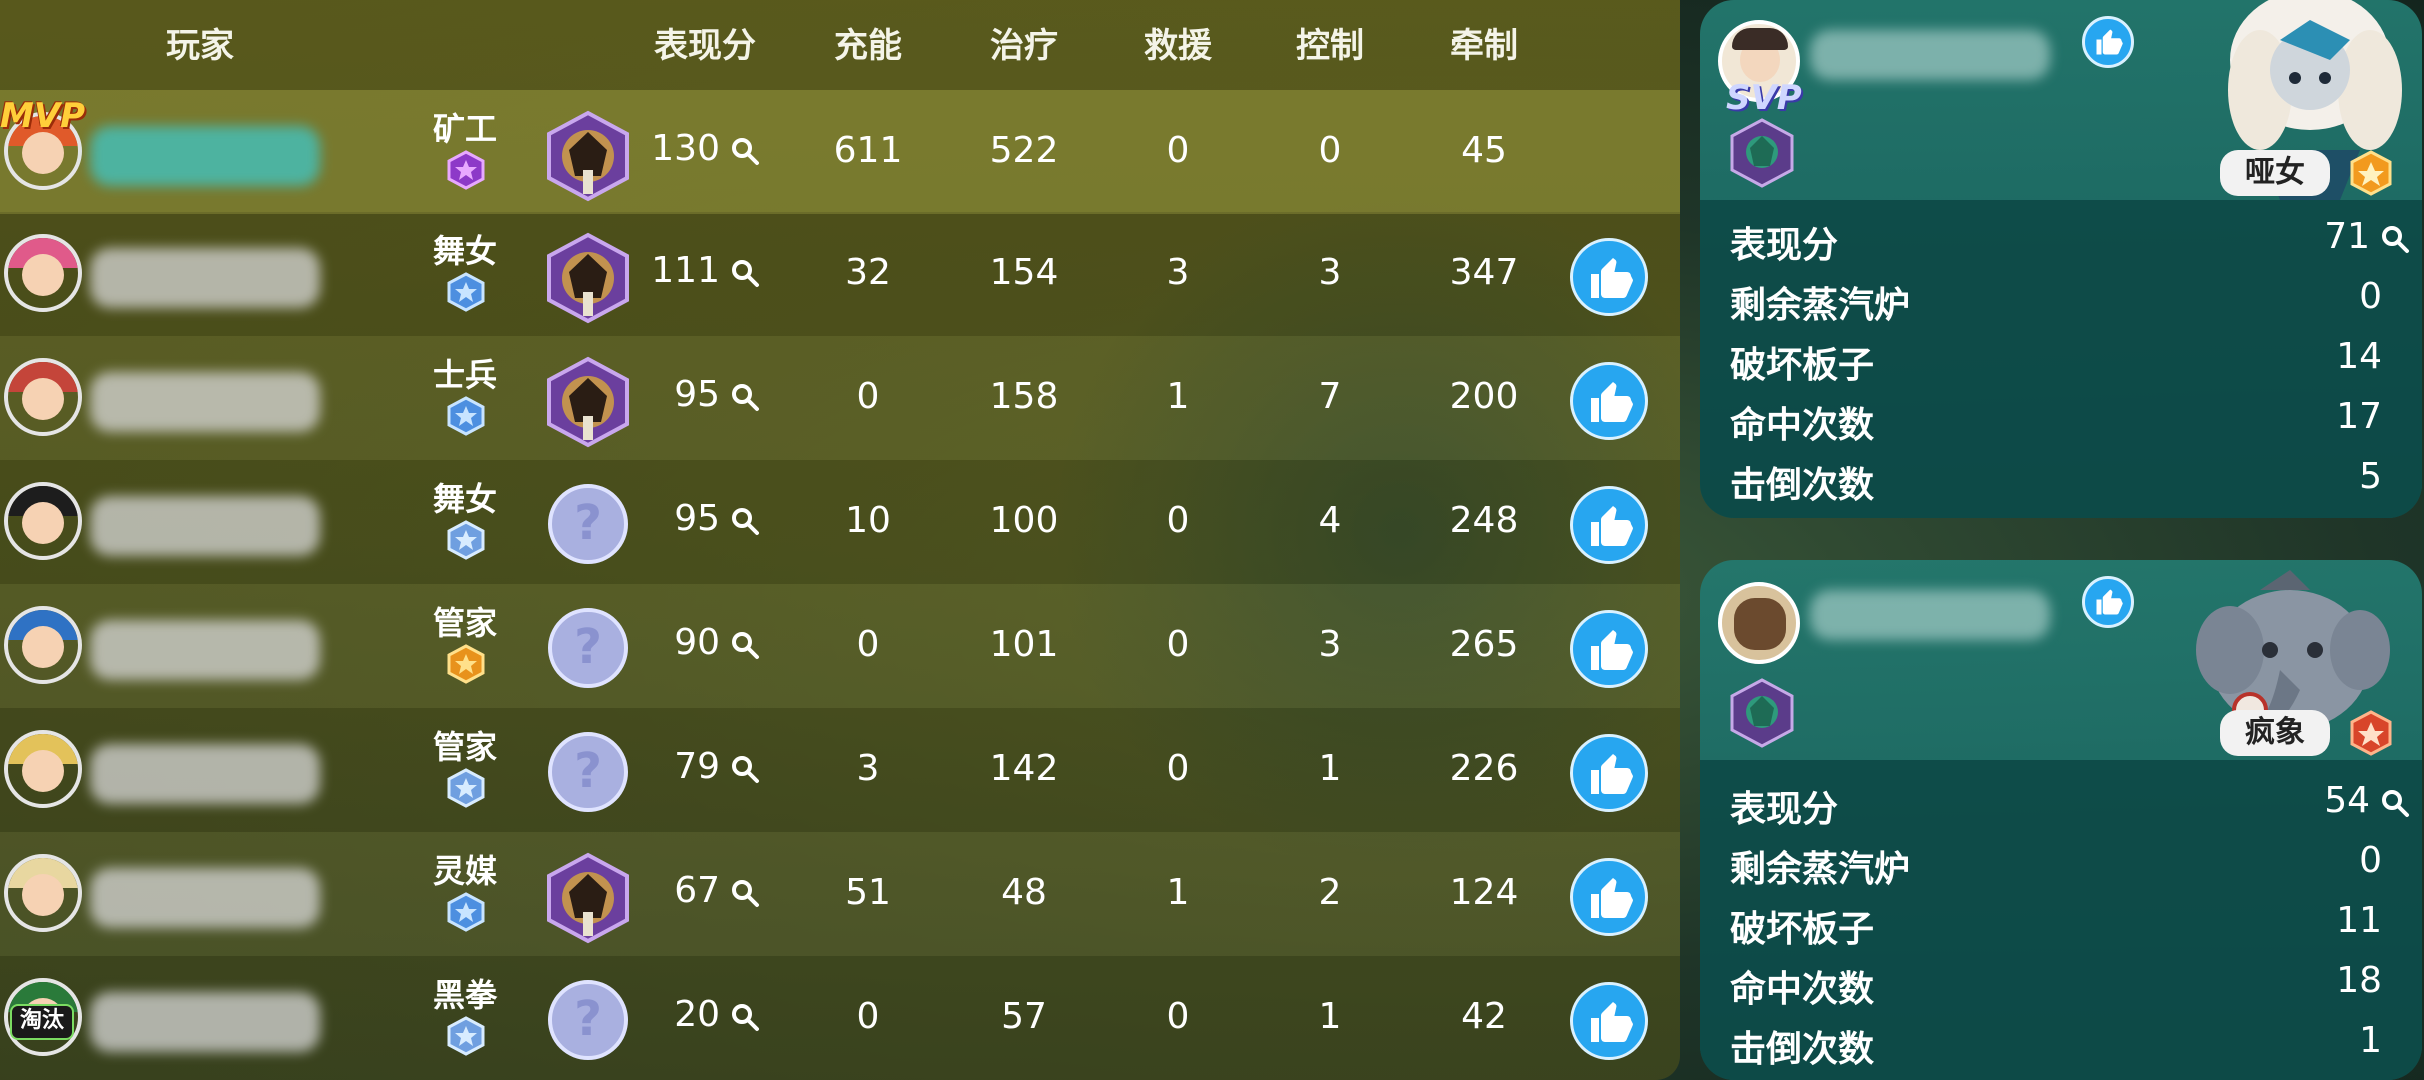 Image resolution: width=2424 pixels, height=1080 pixels. What do you see at coordinates (1024, 644) in the screenshot?
I see `heal-value: 101` at bounding box center [1024, 644].